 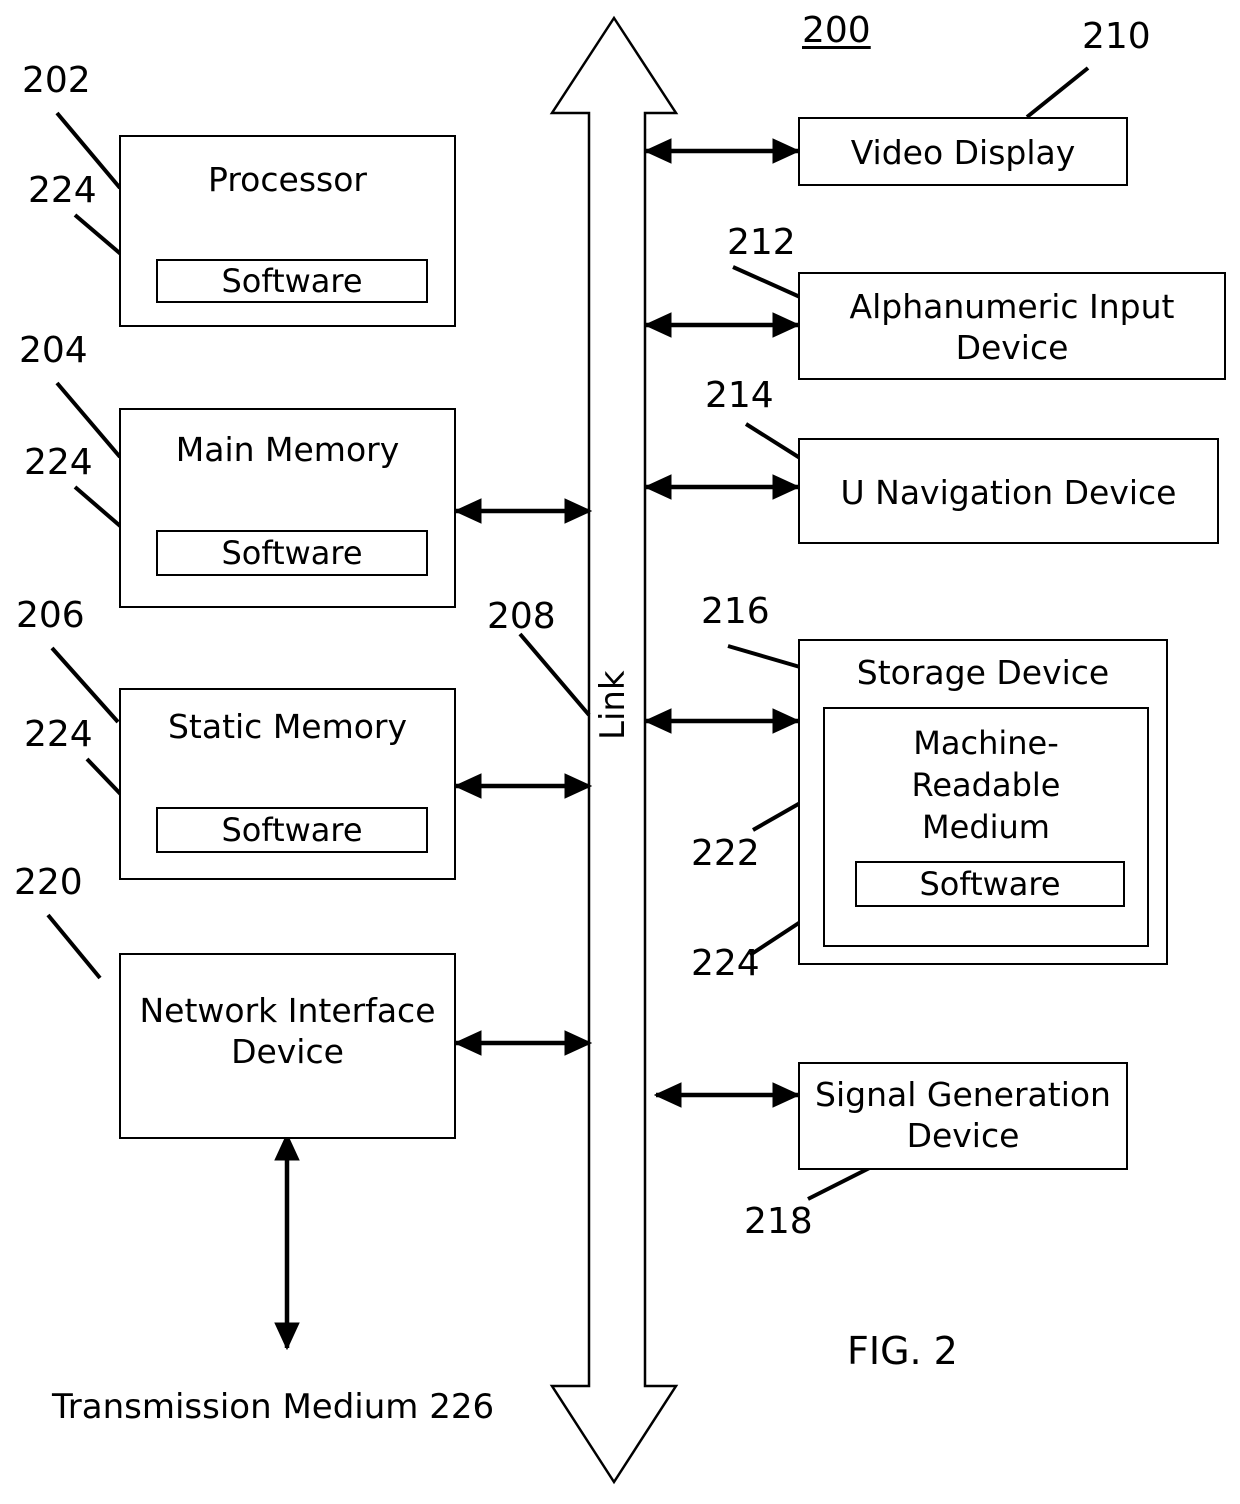 I want to click on main-memory-software-label: Software, so click(x=292, y=553).